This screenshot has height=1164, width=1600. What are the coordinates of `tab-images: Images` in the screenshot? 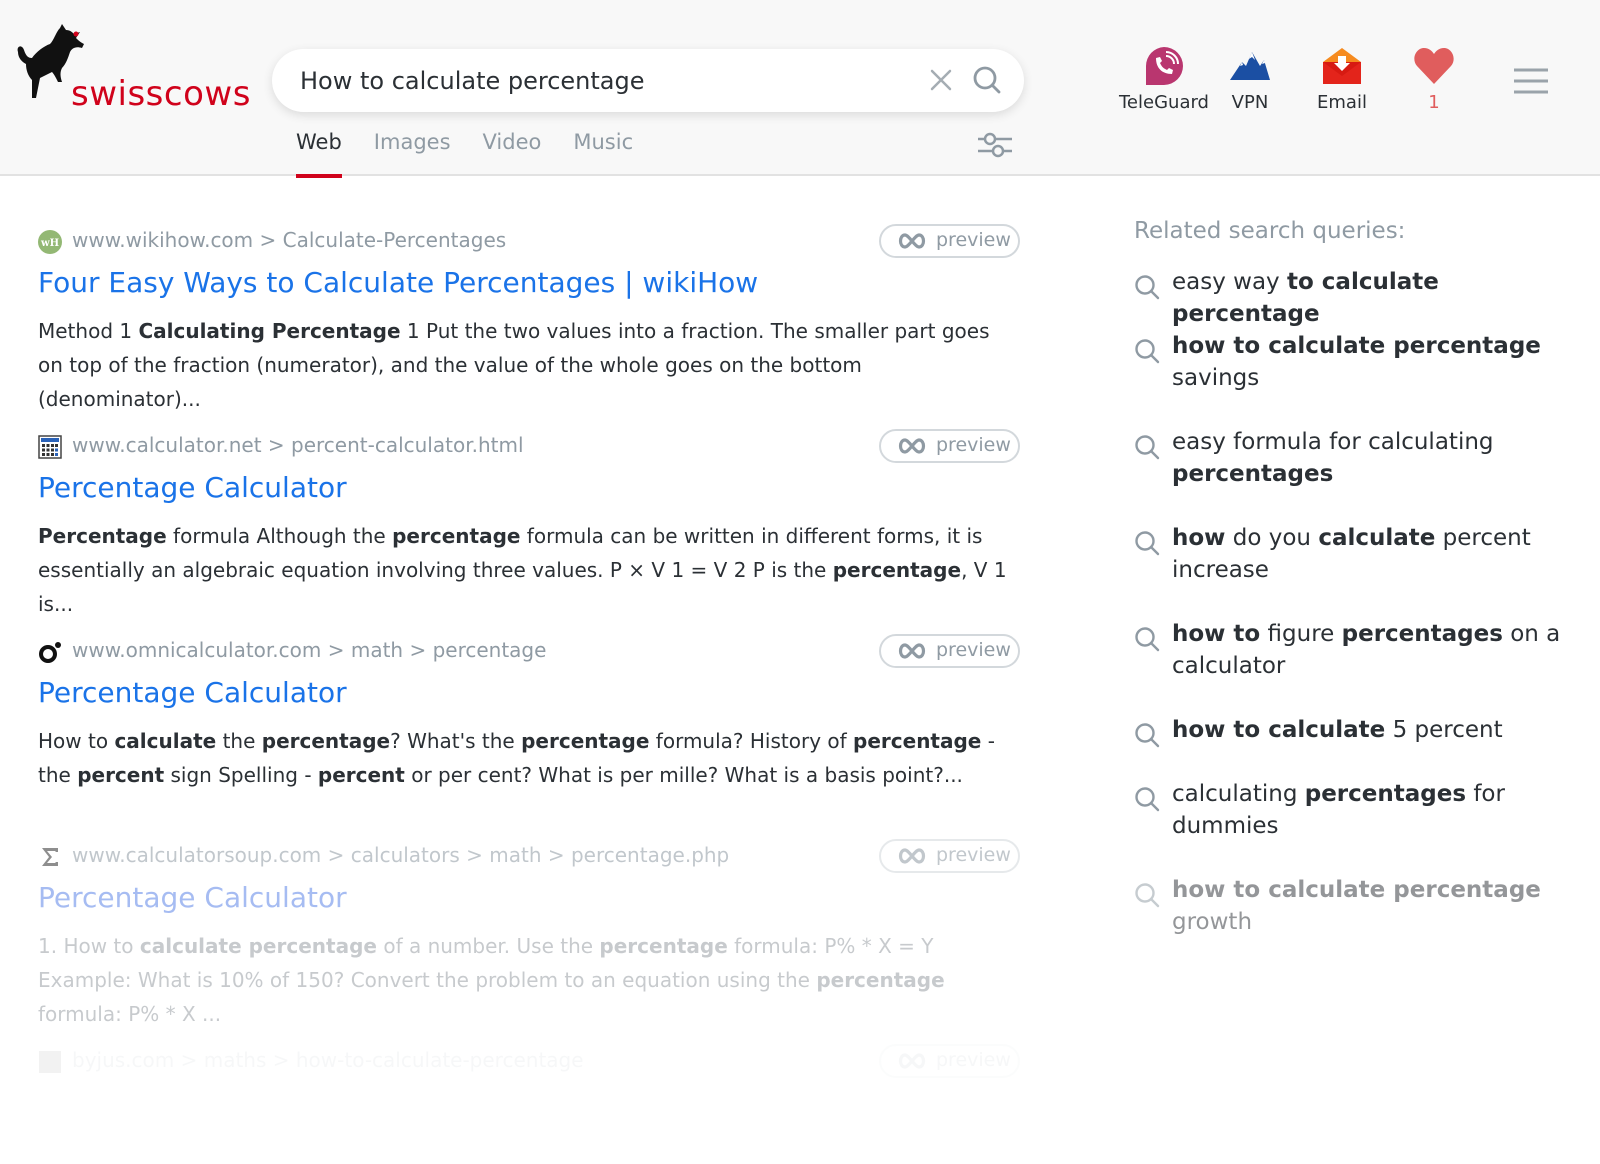 It's located at (412, 152).